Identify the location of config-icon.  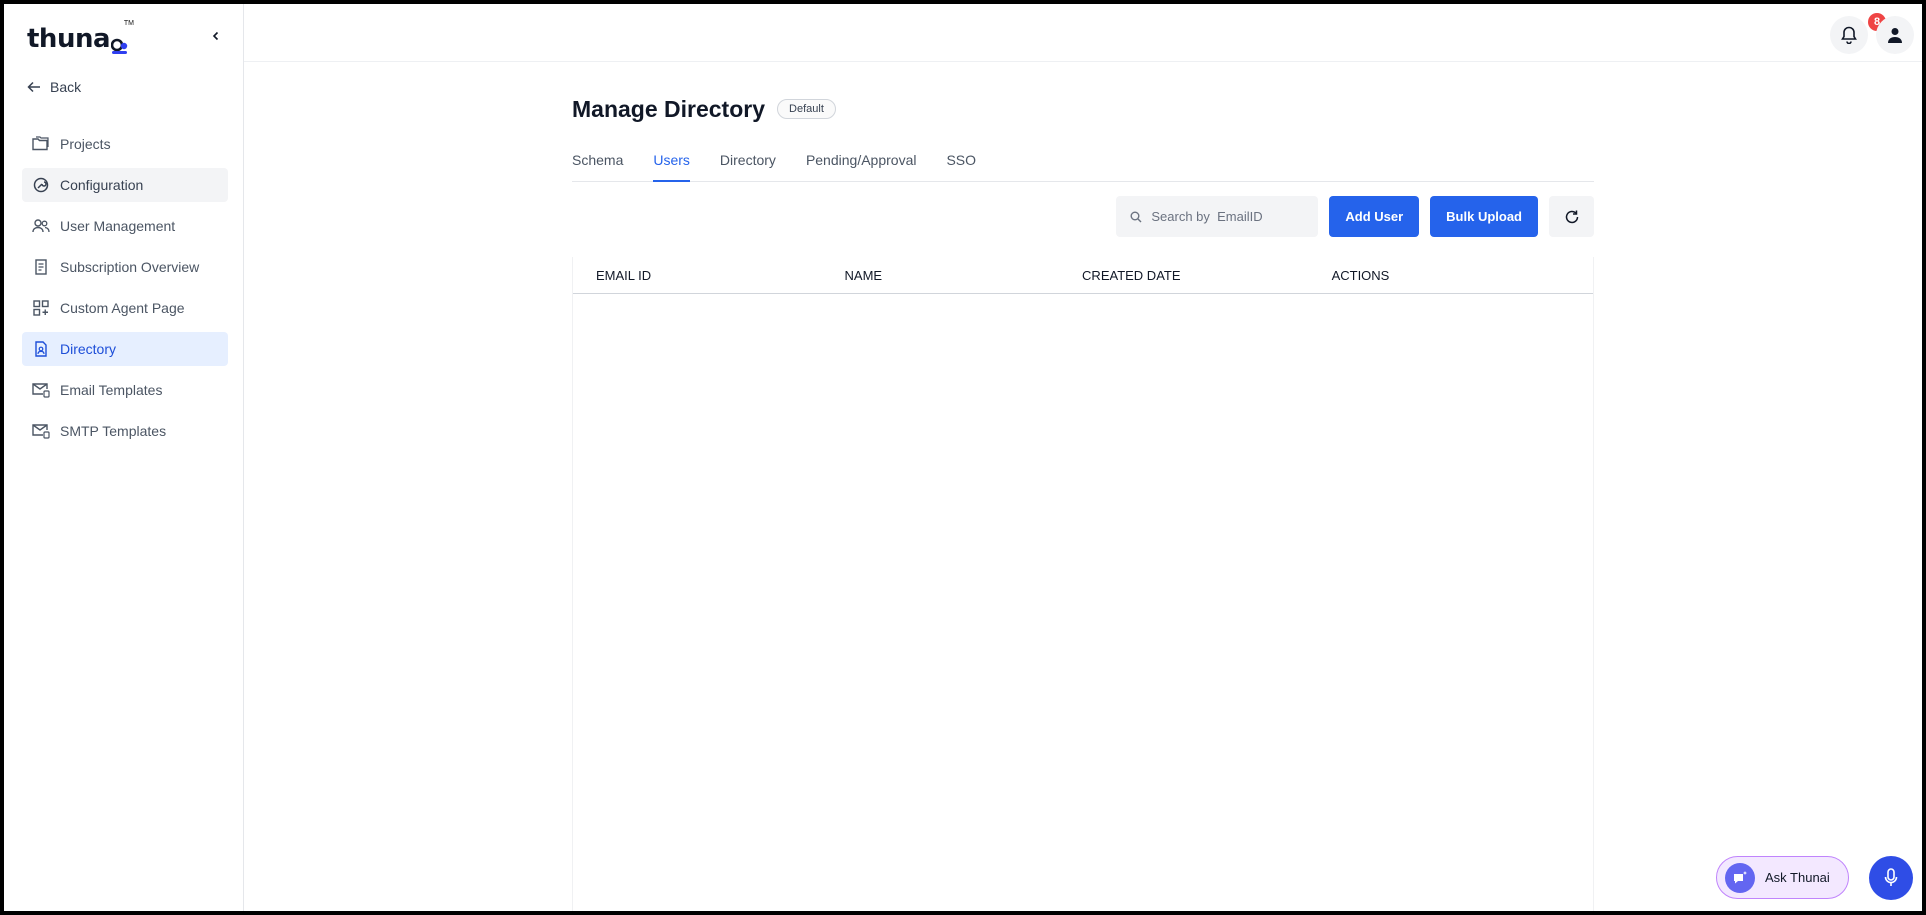
(41, 185).